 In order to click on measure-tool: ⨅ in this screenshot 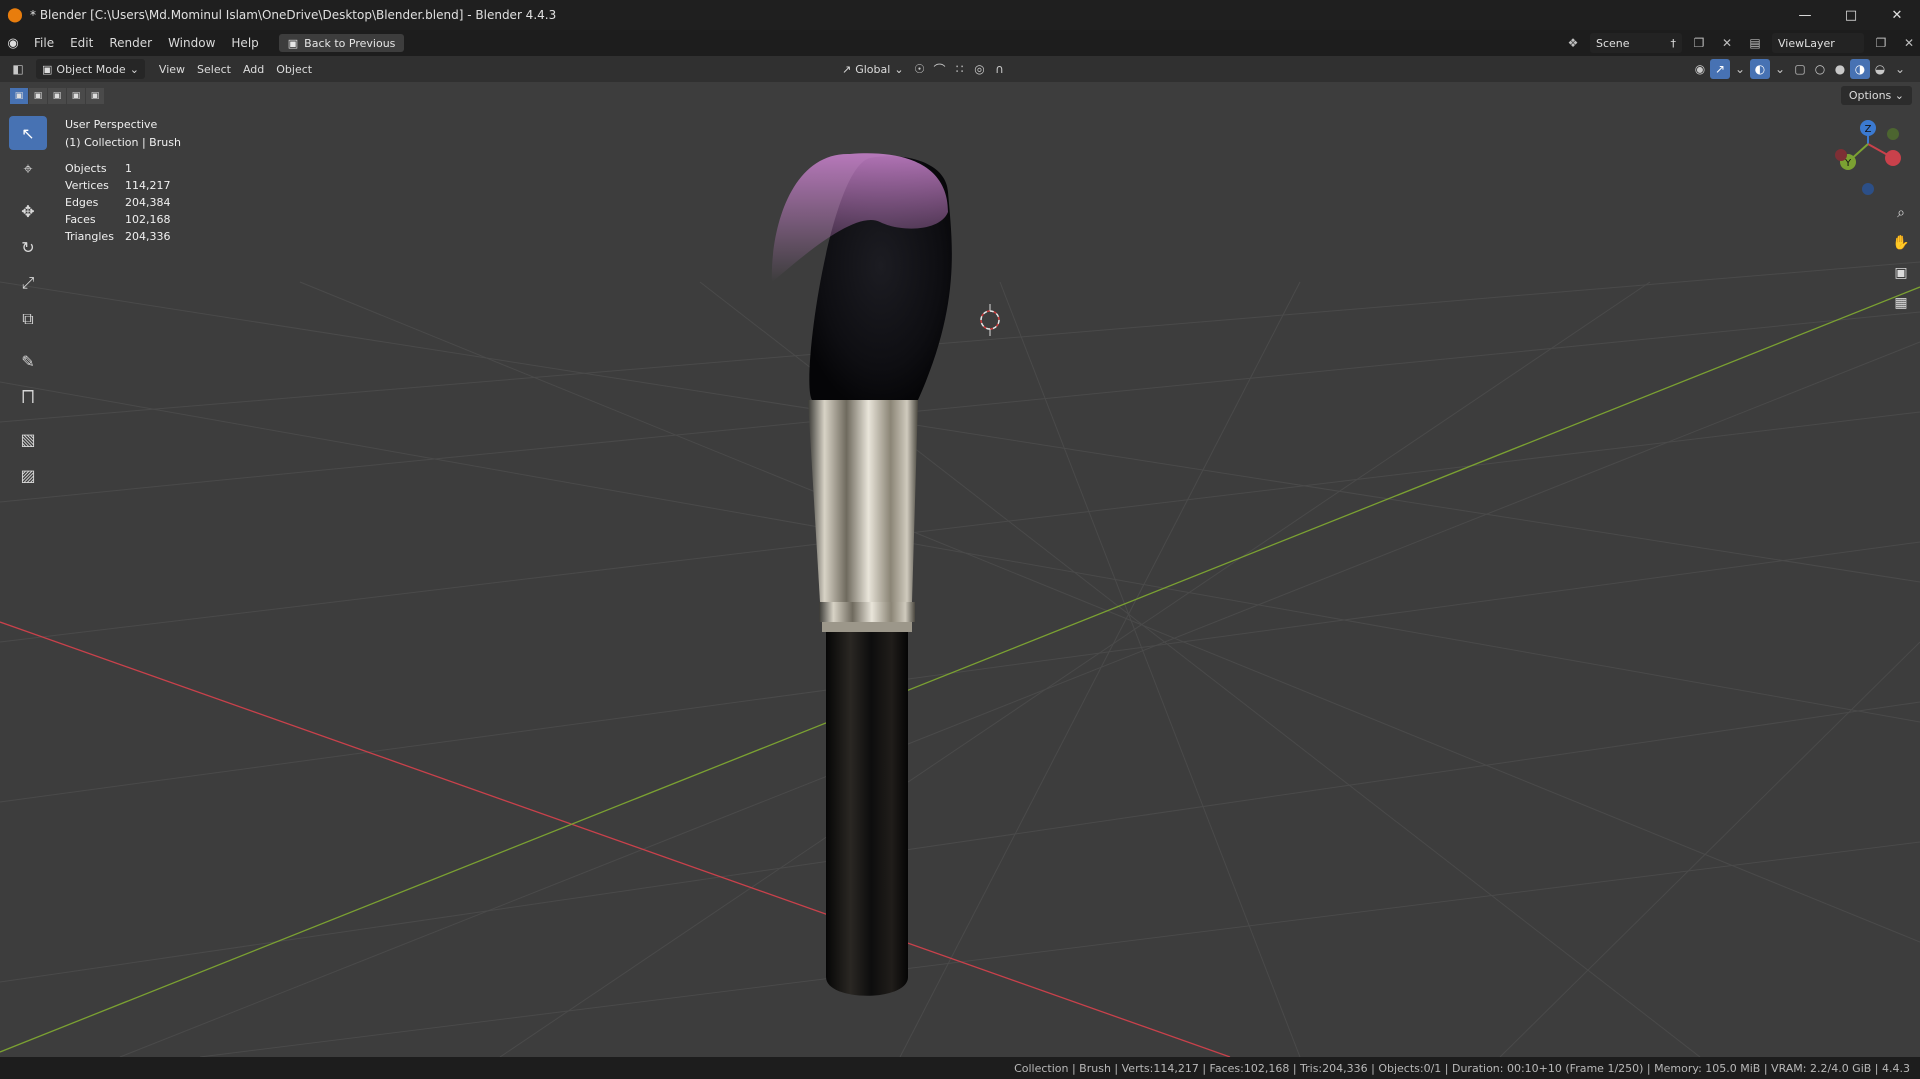, I will do `click(28, 397)`.